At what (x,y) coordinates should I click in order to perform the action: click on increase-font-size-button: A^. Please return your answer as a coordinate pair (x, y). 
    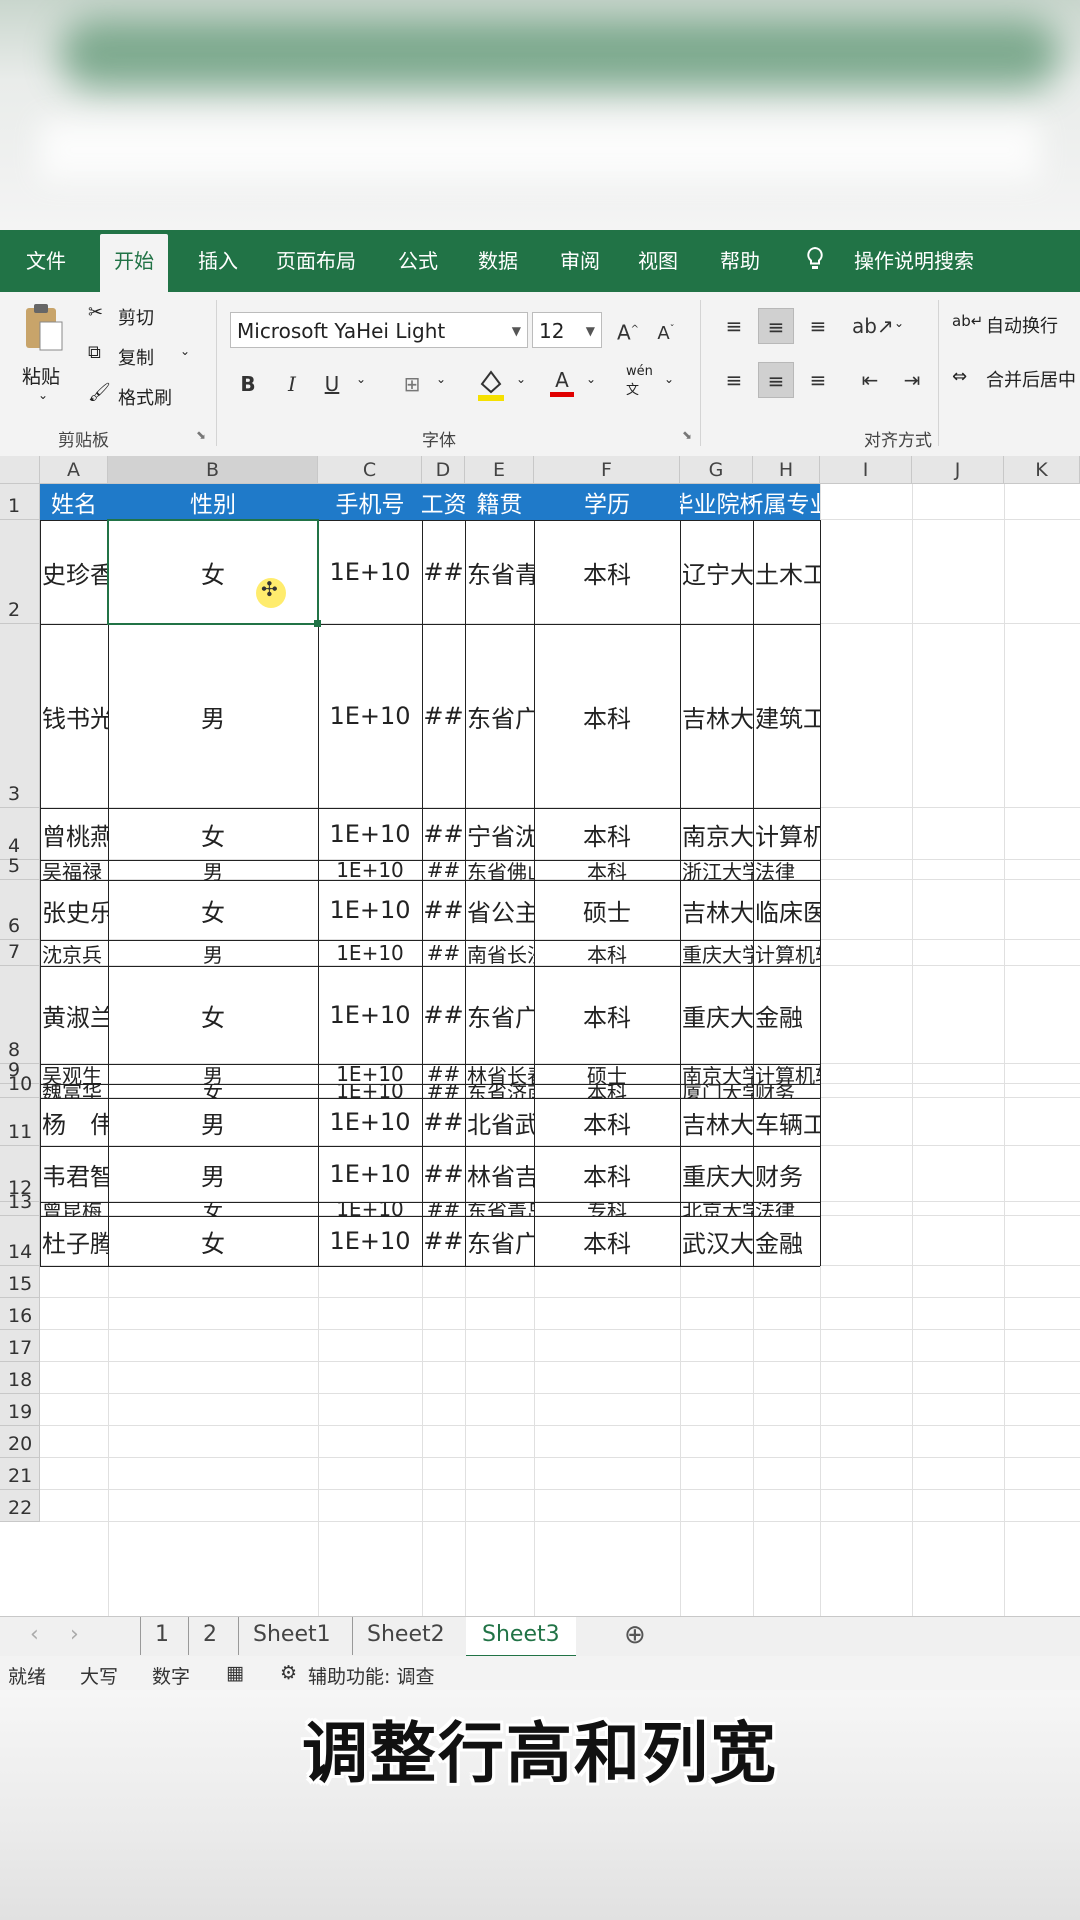
    Looking at the image, I should click on (628, 330).